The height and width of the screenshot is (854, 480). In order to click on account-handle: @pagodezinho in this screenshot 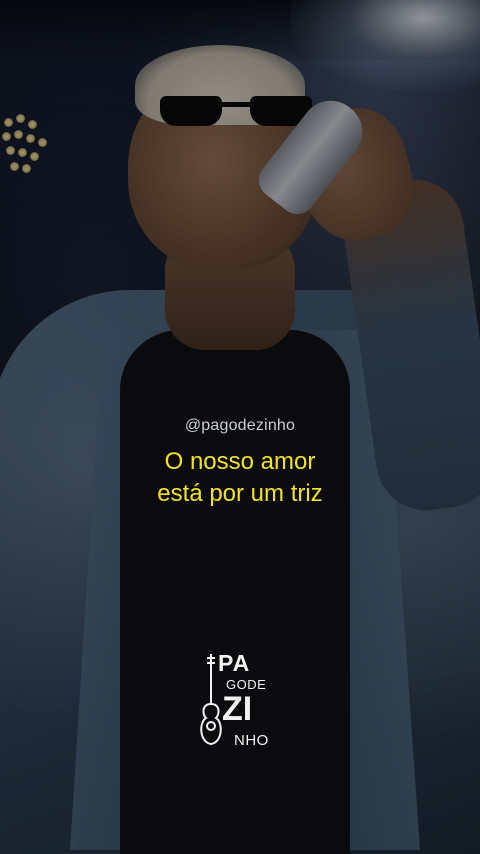, I will do `click(240, 425)`.